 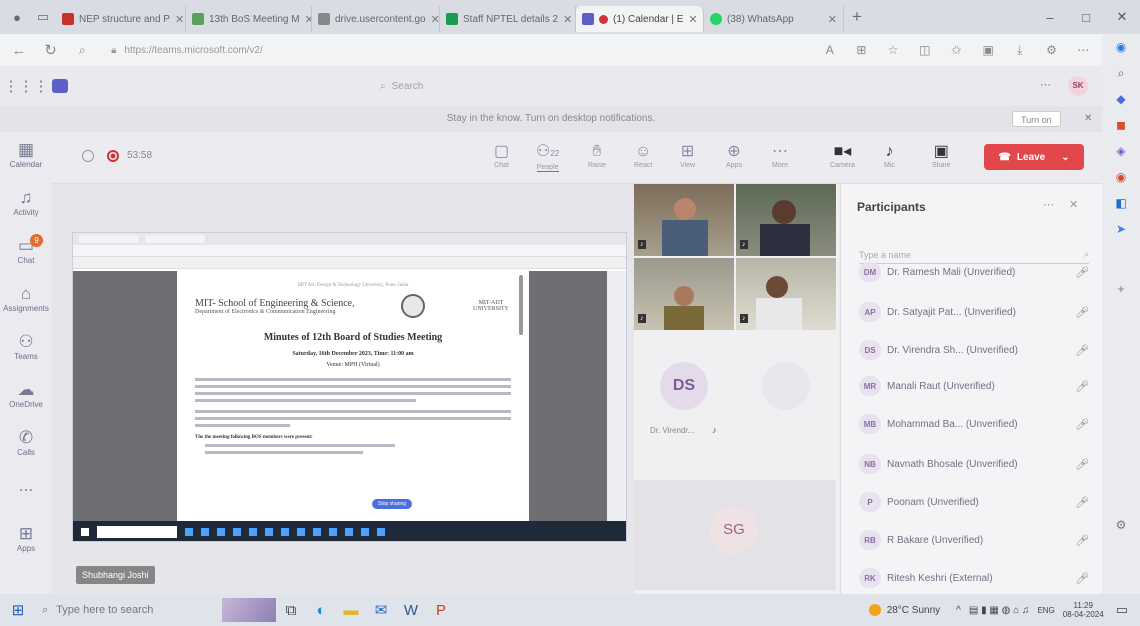 What do you see at coordinates (26, 208) in the screenshot?
I see `rail-item-activity: ♫ Activity` at bounding box center [26, 208].